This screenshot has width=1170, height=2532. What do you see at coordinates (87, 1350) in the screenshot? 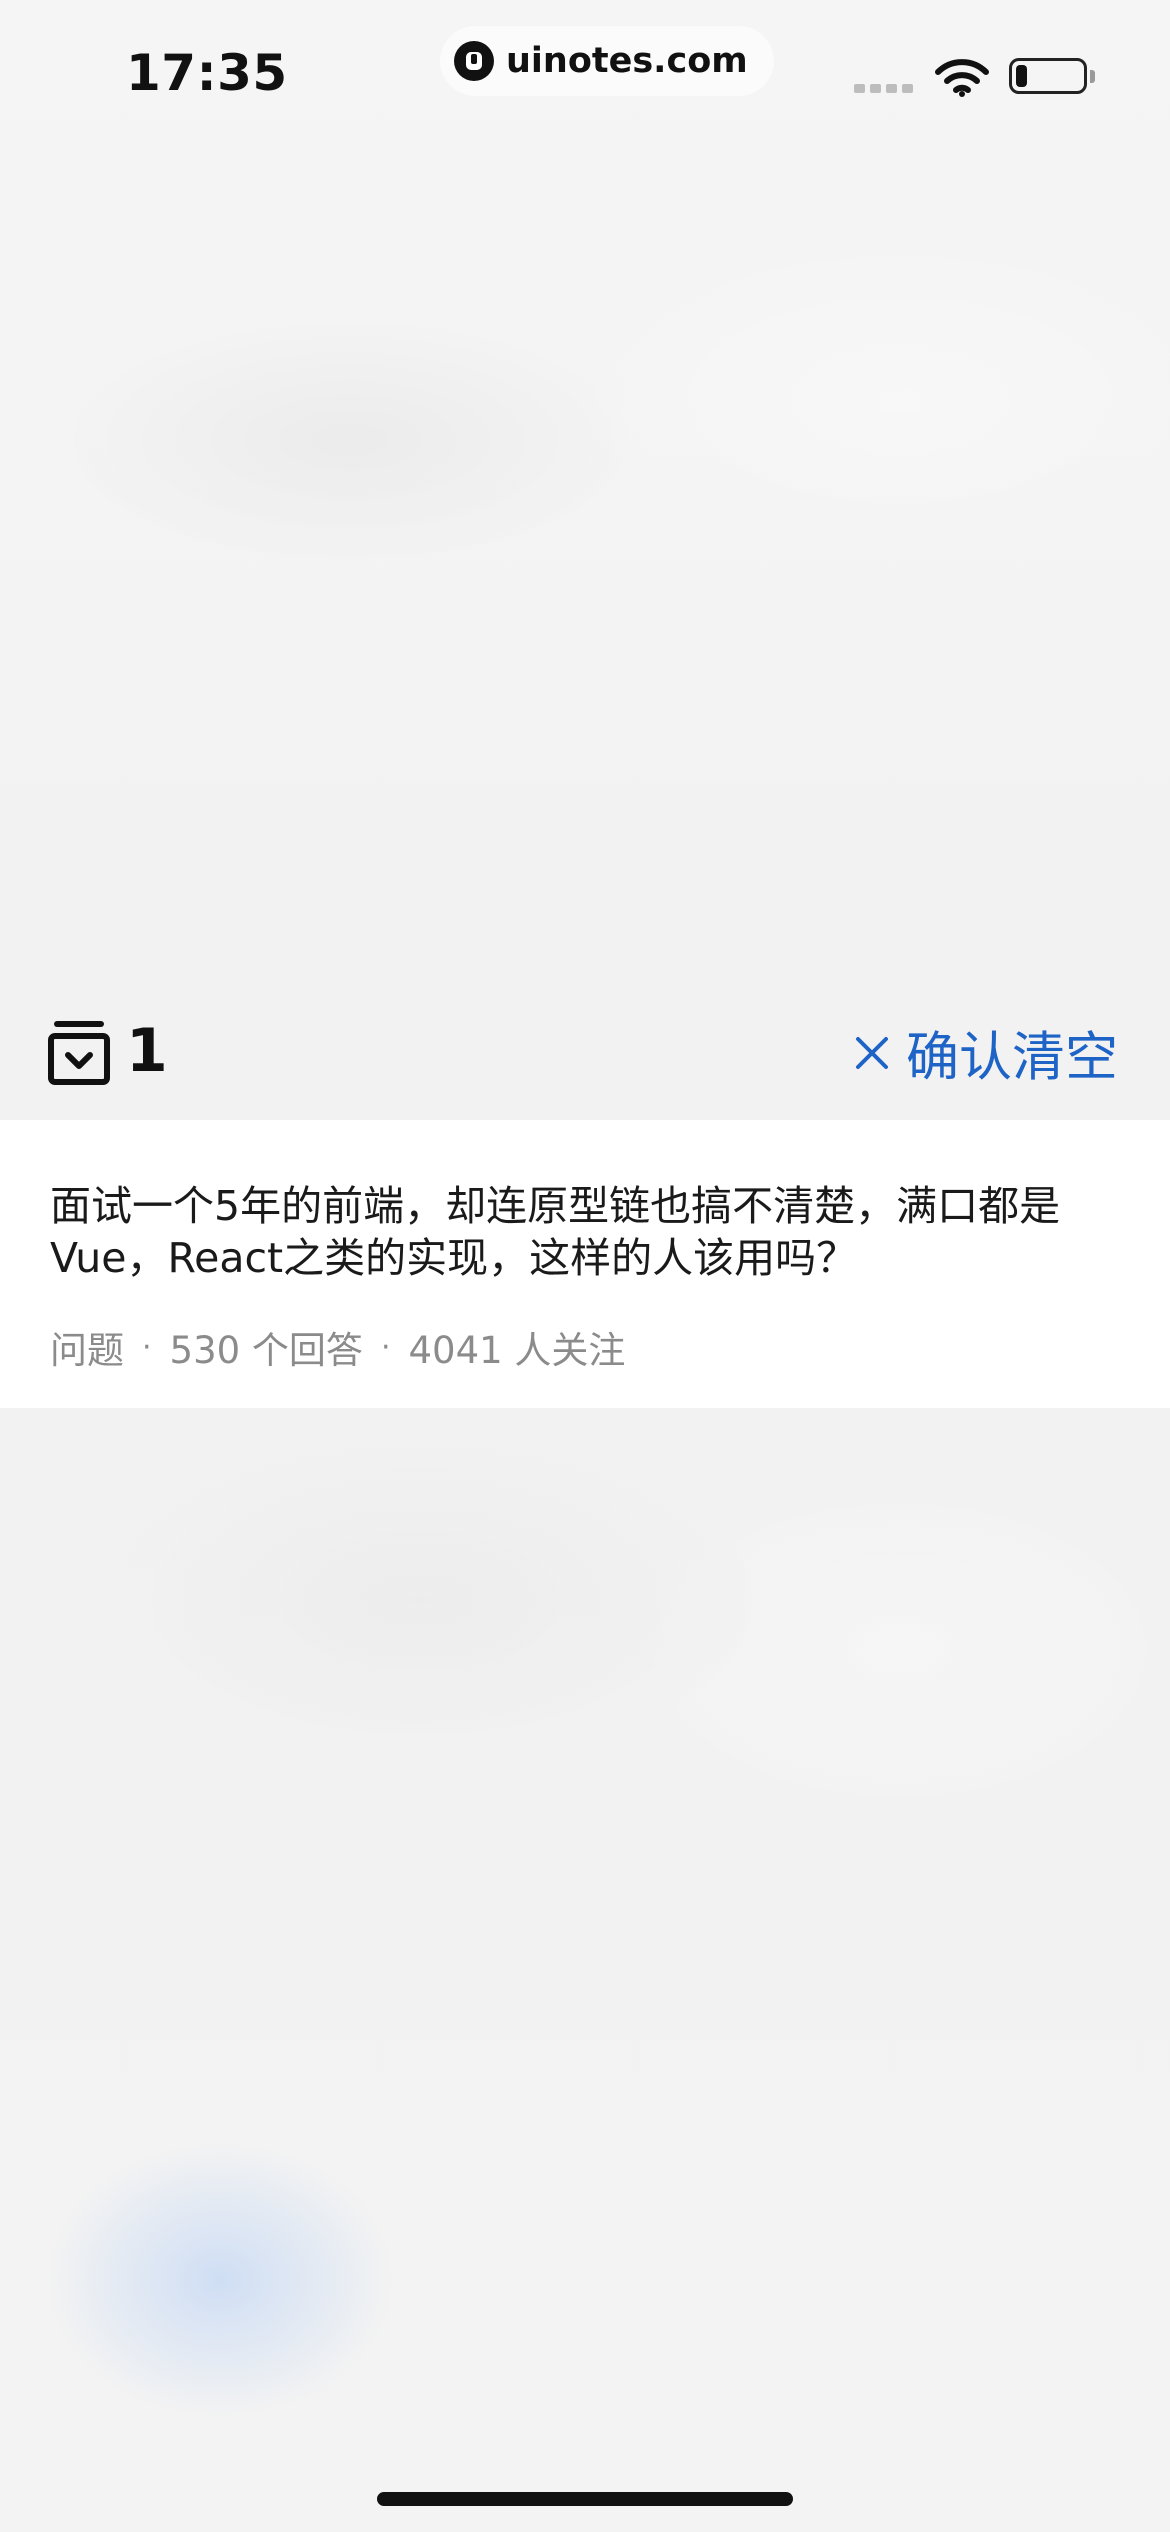
I see `item-type: 问题` at bounding box center [87, 1350].